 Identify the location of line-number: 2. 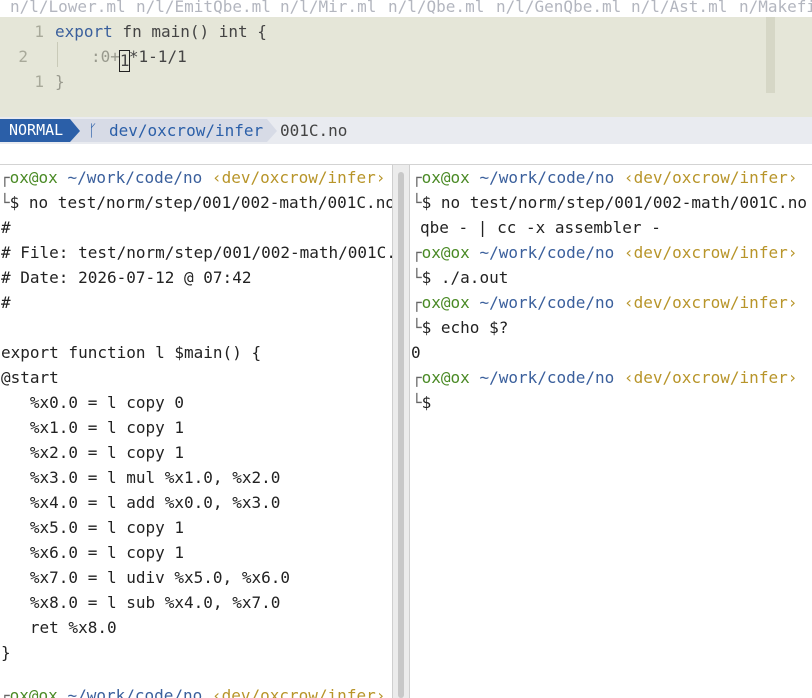
(23, 56).